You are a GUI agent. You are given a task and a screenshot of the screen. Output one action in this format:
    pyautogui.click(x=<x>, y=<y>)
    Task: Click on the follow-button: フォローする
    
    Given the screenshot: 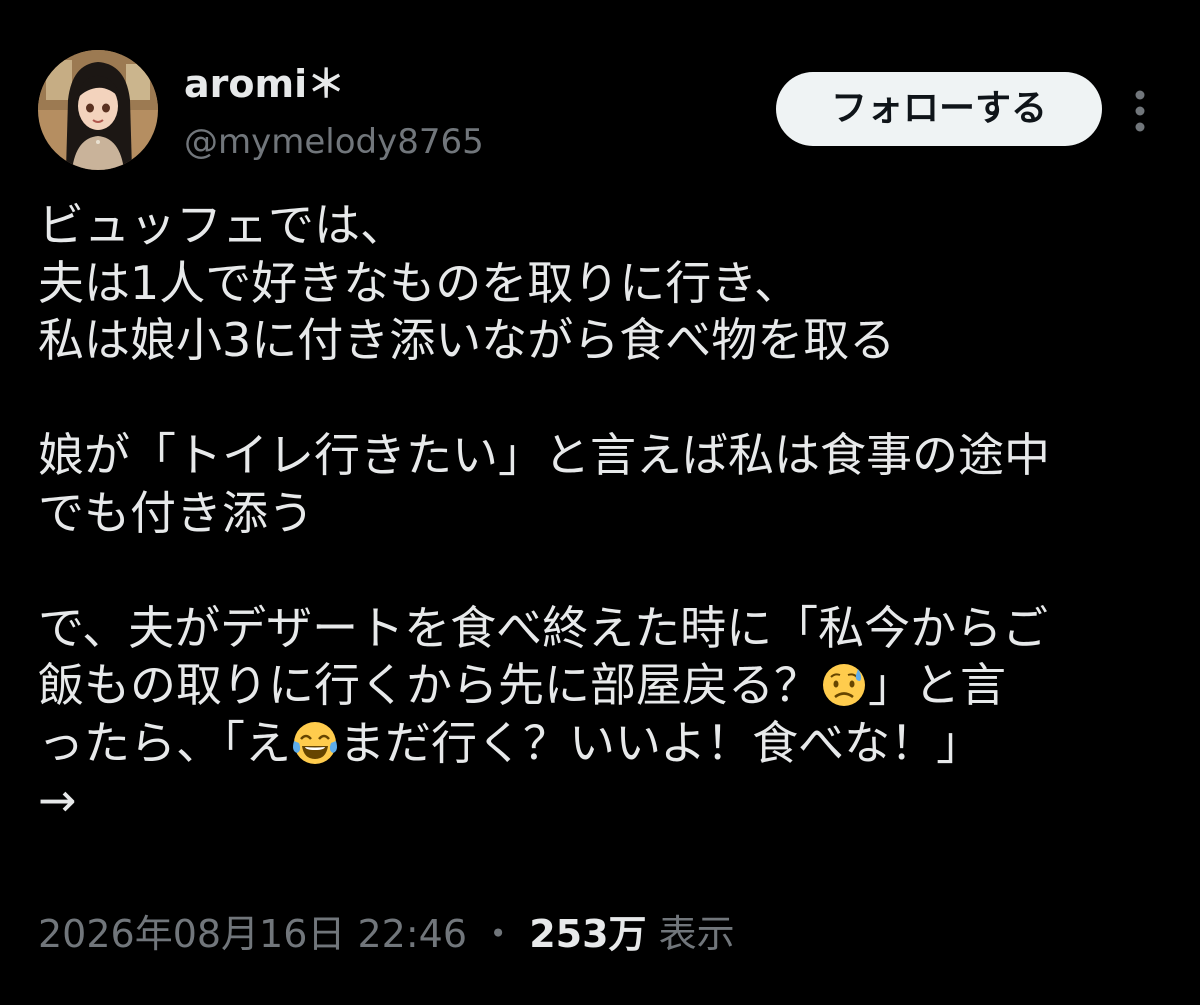 What is the action you would take?
    pyautogui.click(x=939, y=109)
    